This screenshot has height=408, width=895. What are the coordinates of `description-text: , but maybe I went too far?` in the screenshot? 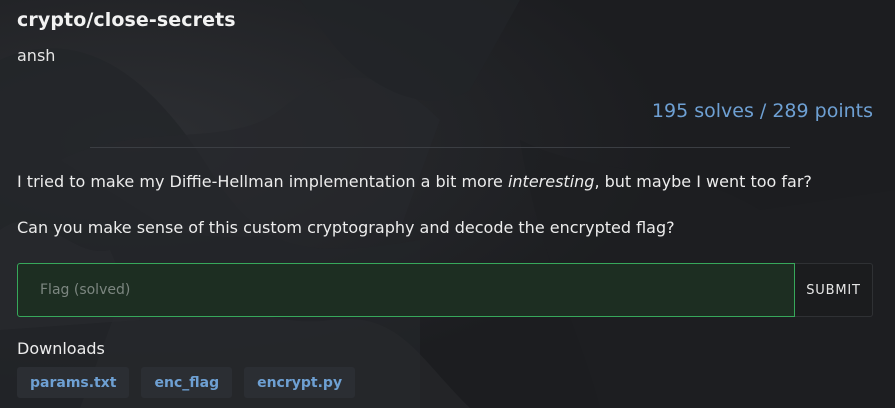 It's located at (703, 181).